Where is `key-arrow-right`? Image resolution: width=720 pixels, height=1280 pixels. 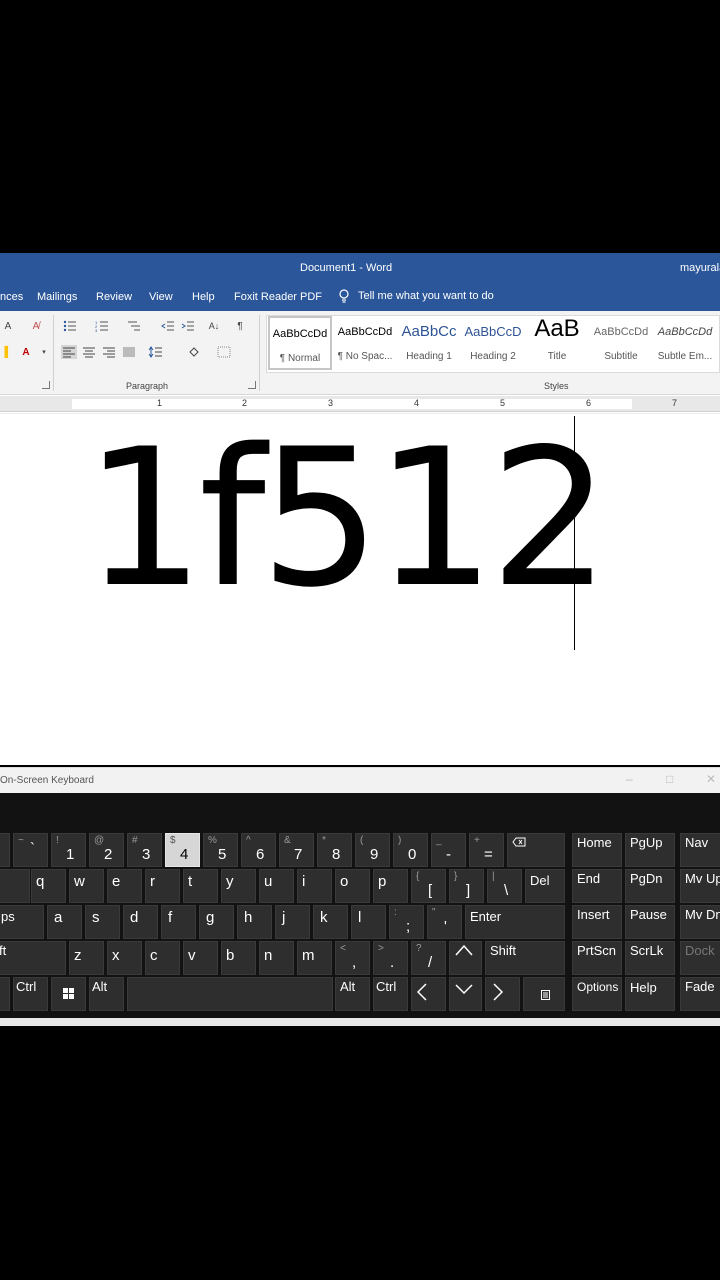
key-arrow-right is located at coordinates (502, 994).